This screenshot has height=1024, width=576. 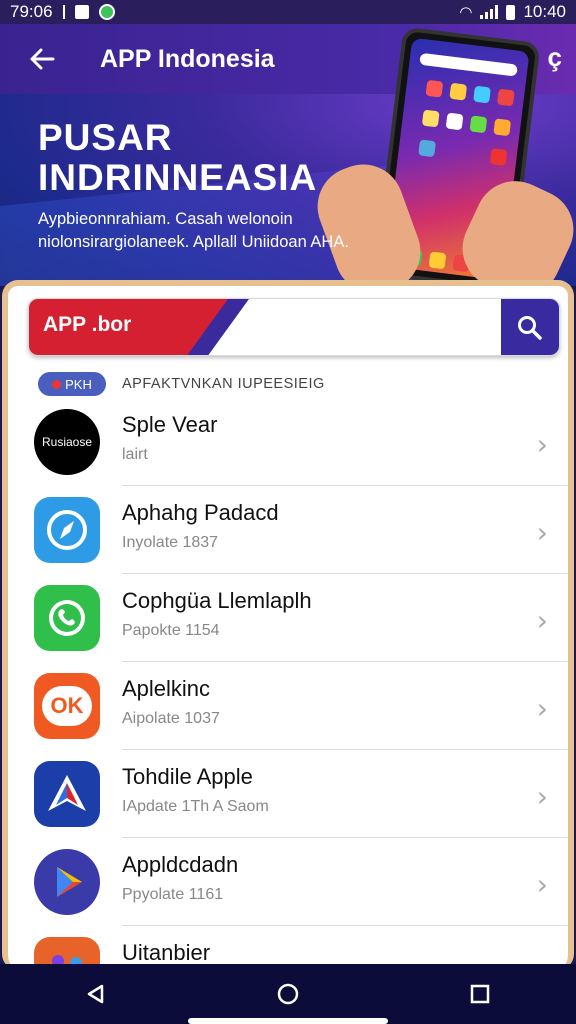 What do you see at coordinates (187, 58) in the screenshot?
I see `app-bar-title: APP Indonesia` at bounding box center [187, 58].